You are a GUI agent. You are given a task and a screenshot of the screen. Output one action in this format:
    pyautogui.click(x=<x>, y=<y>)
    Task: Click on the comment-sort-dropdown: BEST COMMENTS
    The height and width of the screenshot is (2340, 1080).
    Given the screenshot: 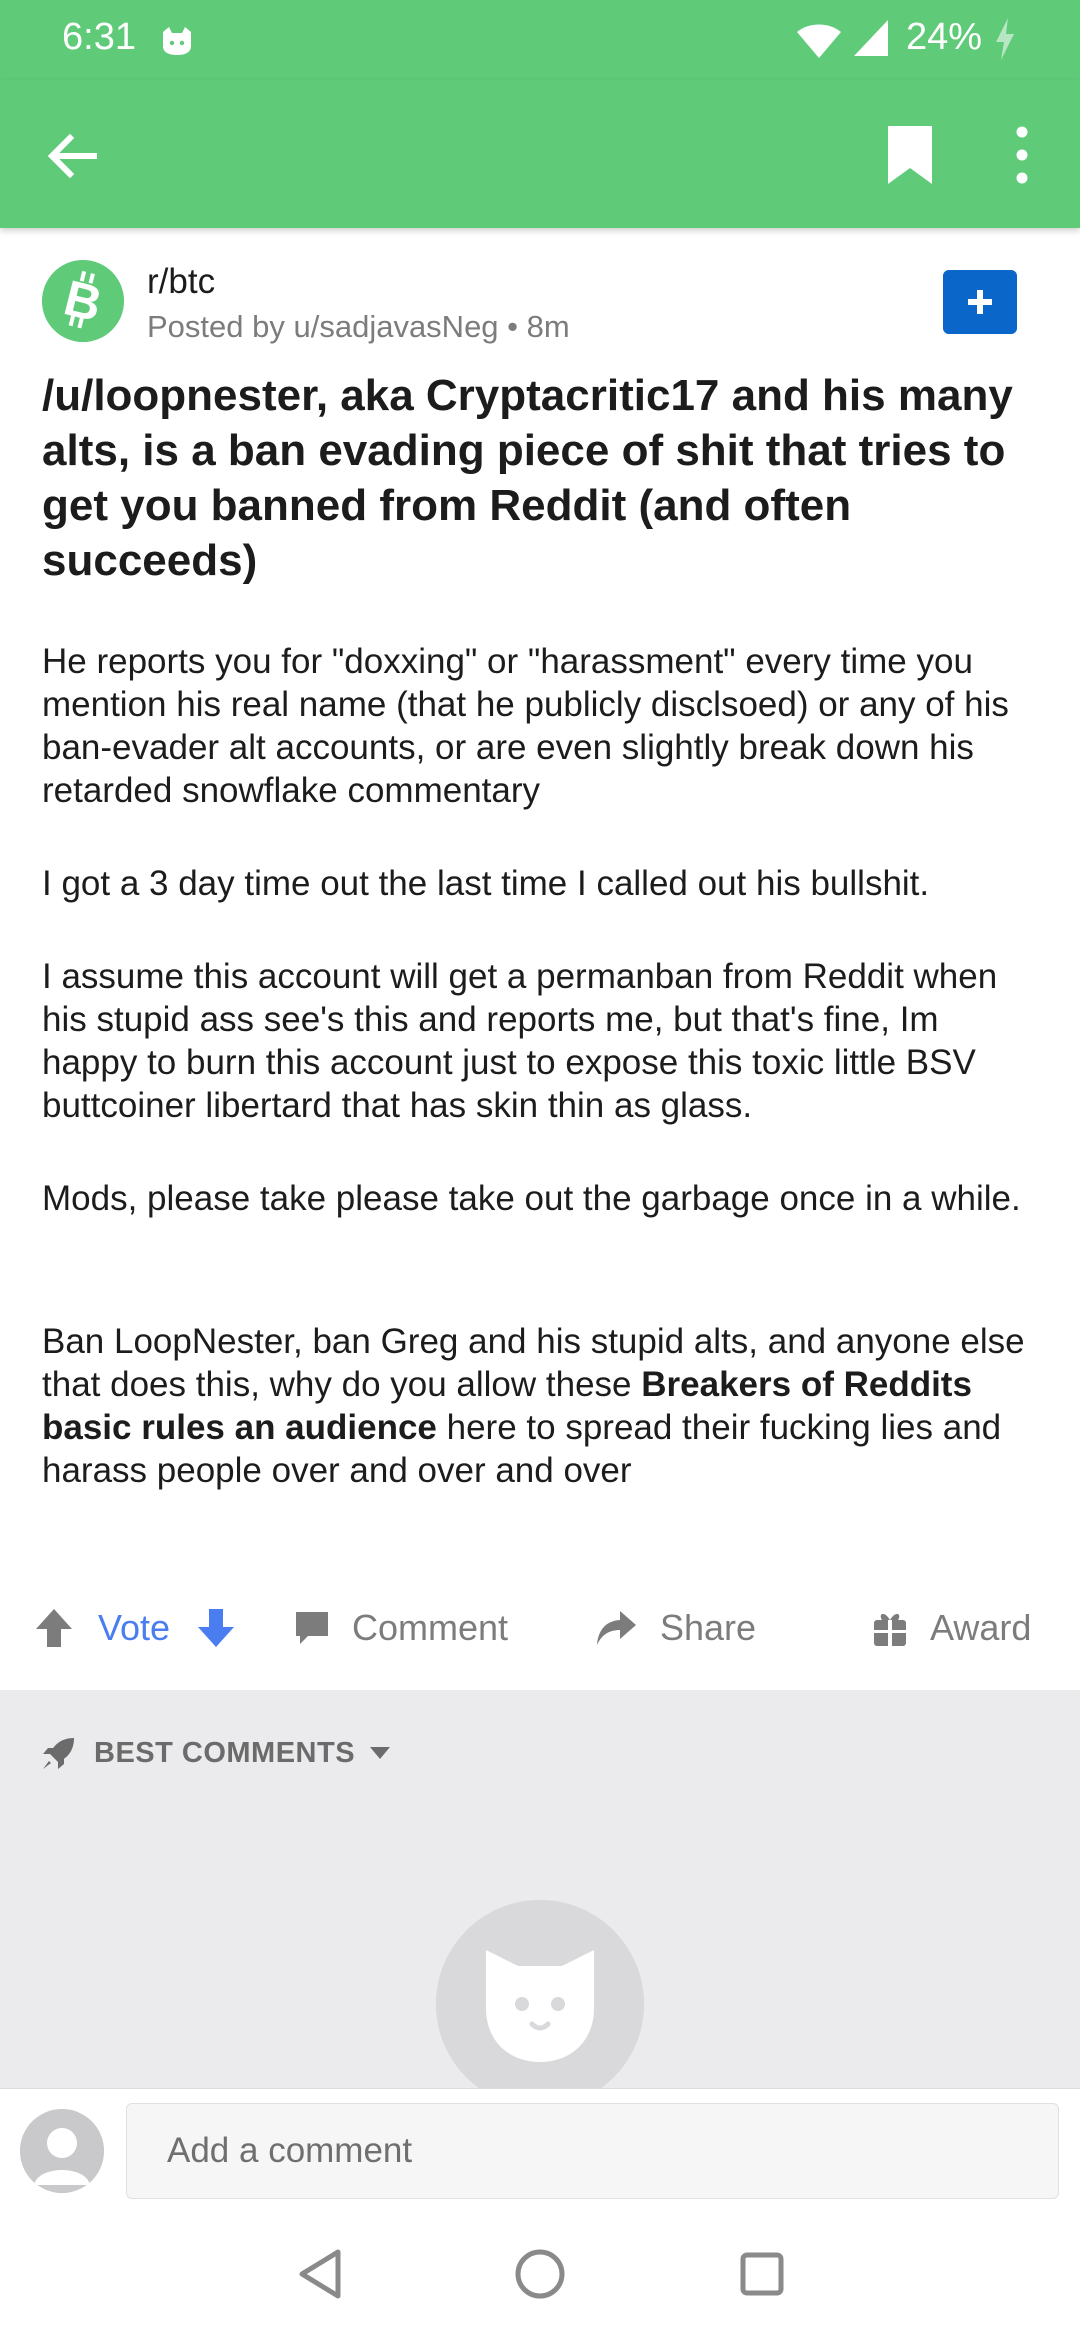 What is the action you would take?
    pyautogui.click(x=215, y=1753)
    